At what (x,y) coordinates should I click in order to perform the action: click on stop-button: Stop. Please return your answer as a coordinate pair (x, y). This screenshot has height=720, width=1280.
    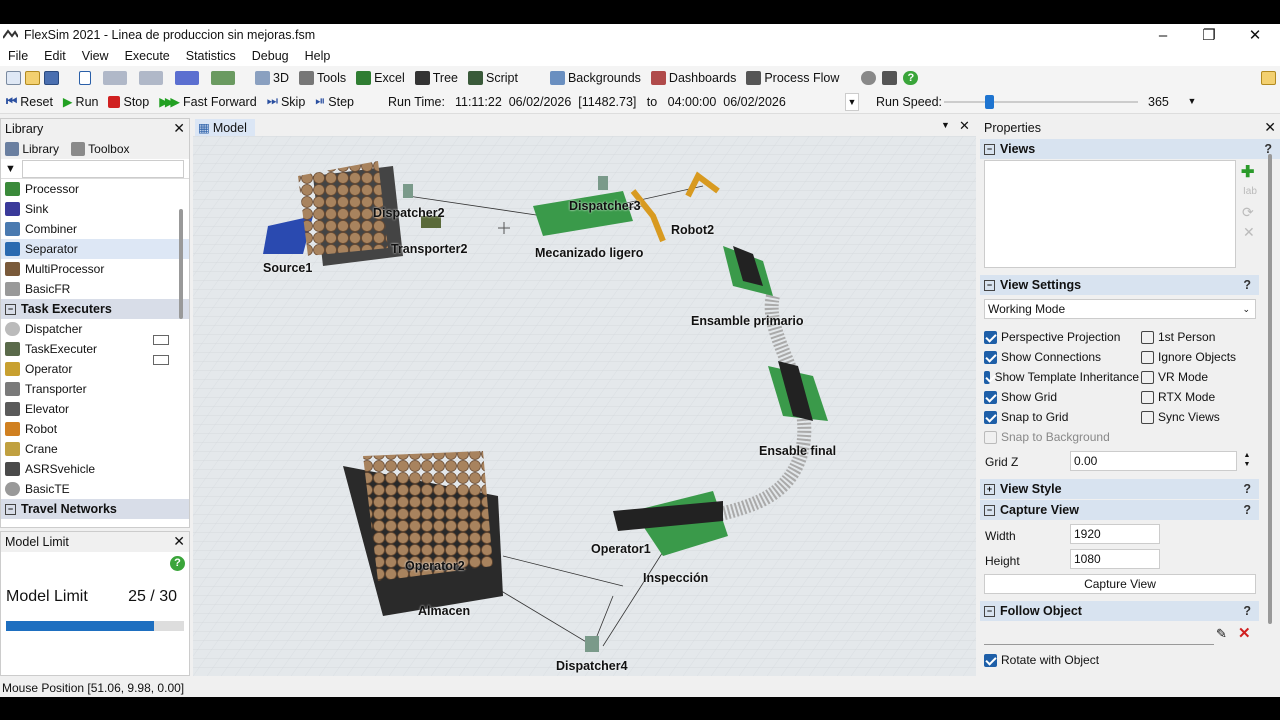
    Looking at the image, I should click on (128, 102).